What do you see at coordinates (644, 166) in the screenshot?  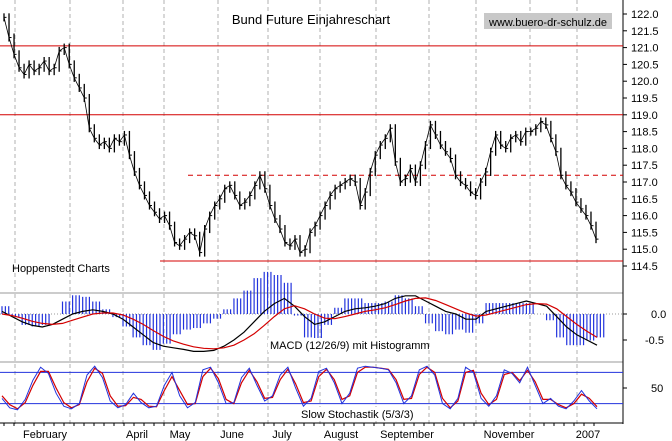 I see `price-tick-label: 117.5` at bounding box center [644, 166].